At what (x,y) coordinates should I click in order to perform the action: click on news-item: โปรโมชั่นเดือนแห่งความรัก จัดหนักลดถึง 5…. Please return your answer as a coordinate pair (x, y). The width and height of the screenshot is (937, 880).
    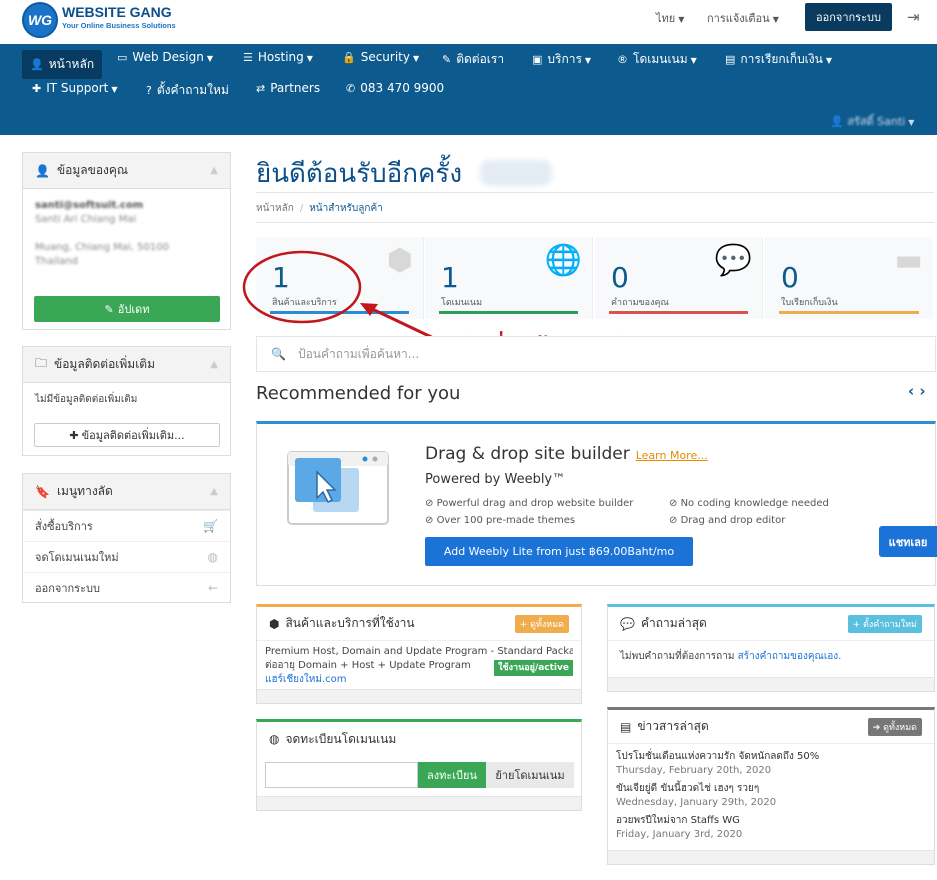
    Looking at the image, I should click on (771, 764).